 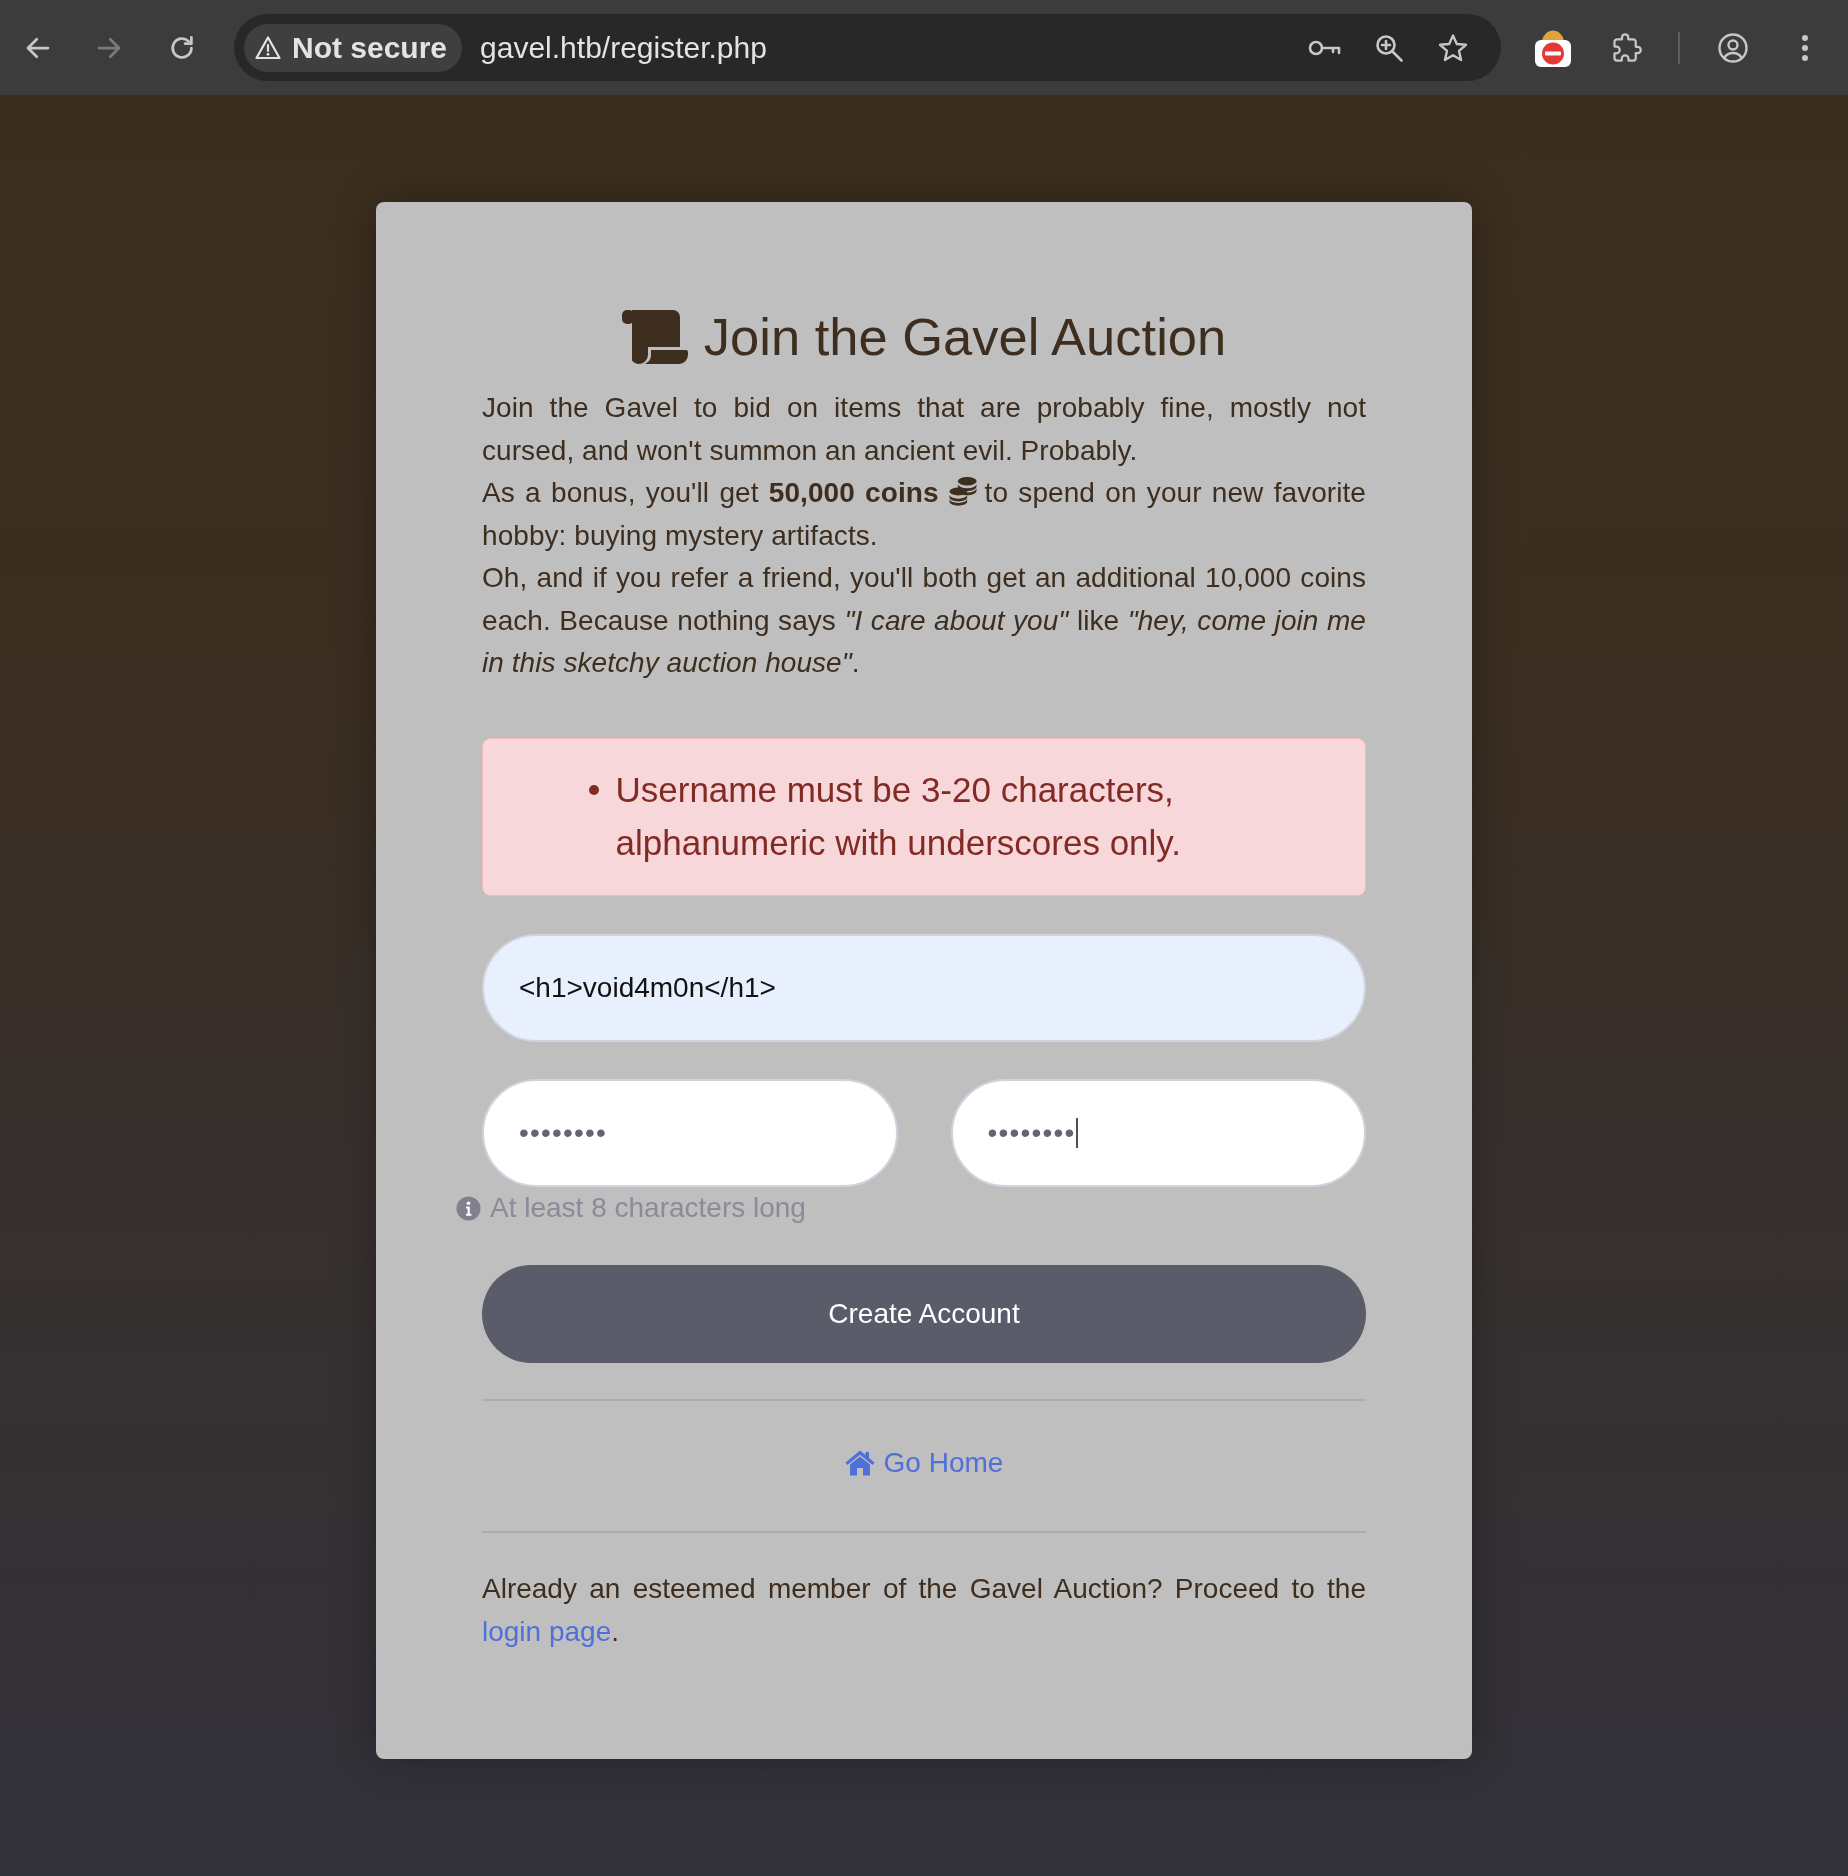 What do you see at coordinates (353, 47) in the screenshot?
I see `security-chip: Not secure` at bounding box center [353, 47].